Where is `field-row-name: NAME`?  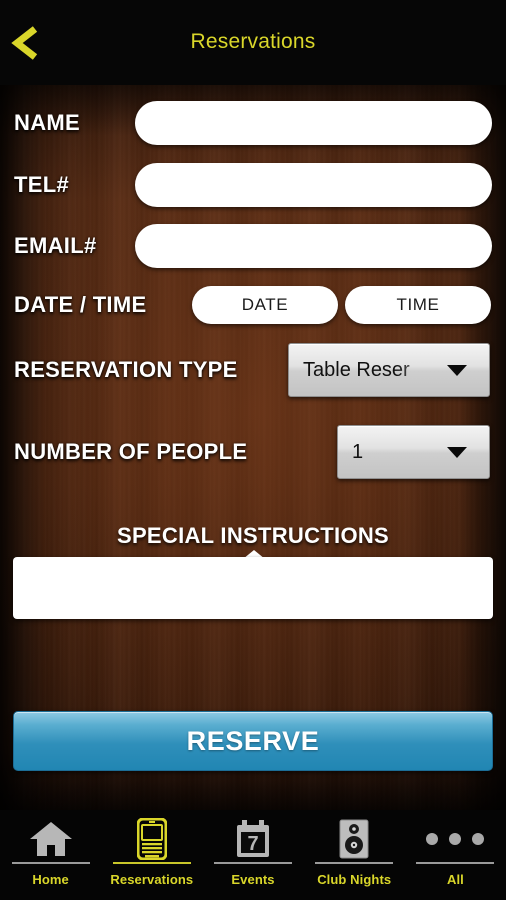
field-row-name: NAME is located at coordinates (253, 123).